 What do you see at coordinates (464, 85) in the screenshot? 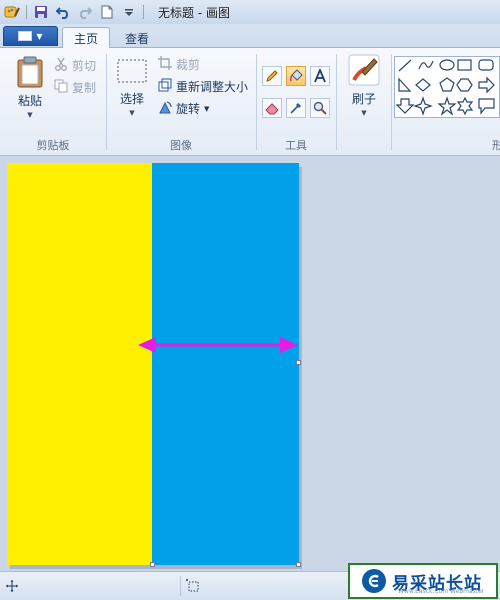
I see `hexagon-shape-icon` at bounding box center [464, 85].